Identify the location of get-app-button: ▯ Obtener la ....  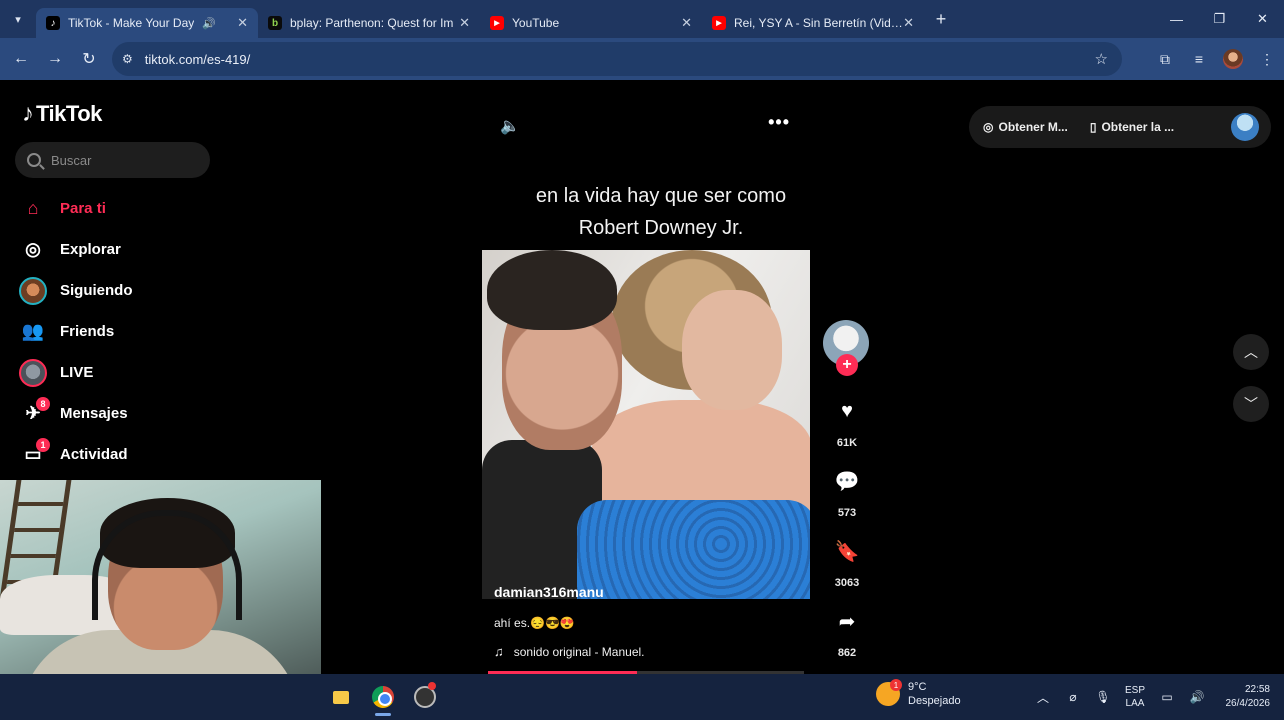
(1132, 127).